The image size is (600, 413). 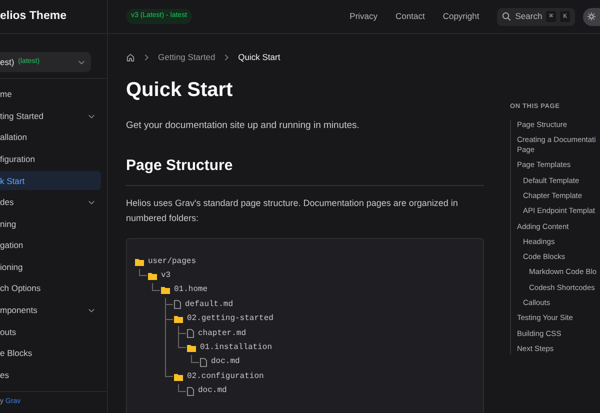 I want to click on nav-link: Contact, so click(x=410, y=16).